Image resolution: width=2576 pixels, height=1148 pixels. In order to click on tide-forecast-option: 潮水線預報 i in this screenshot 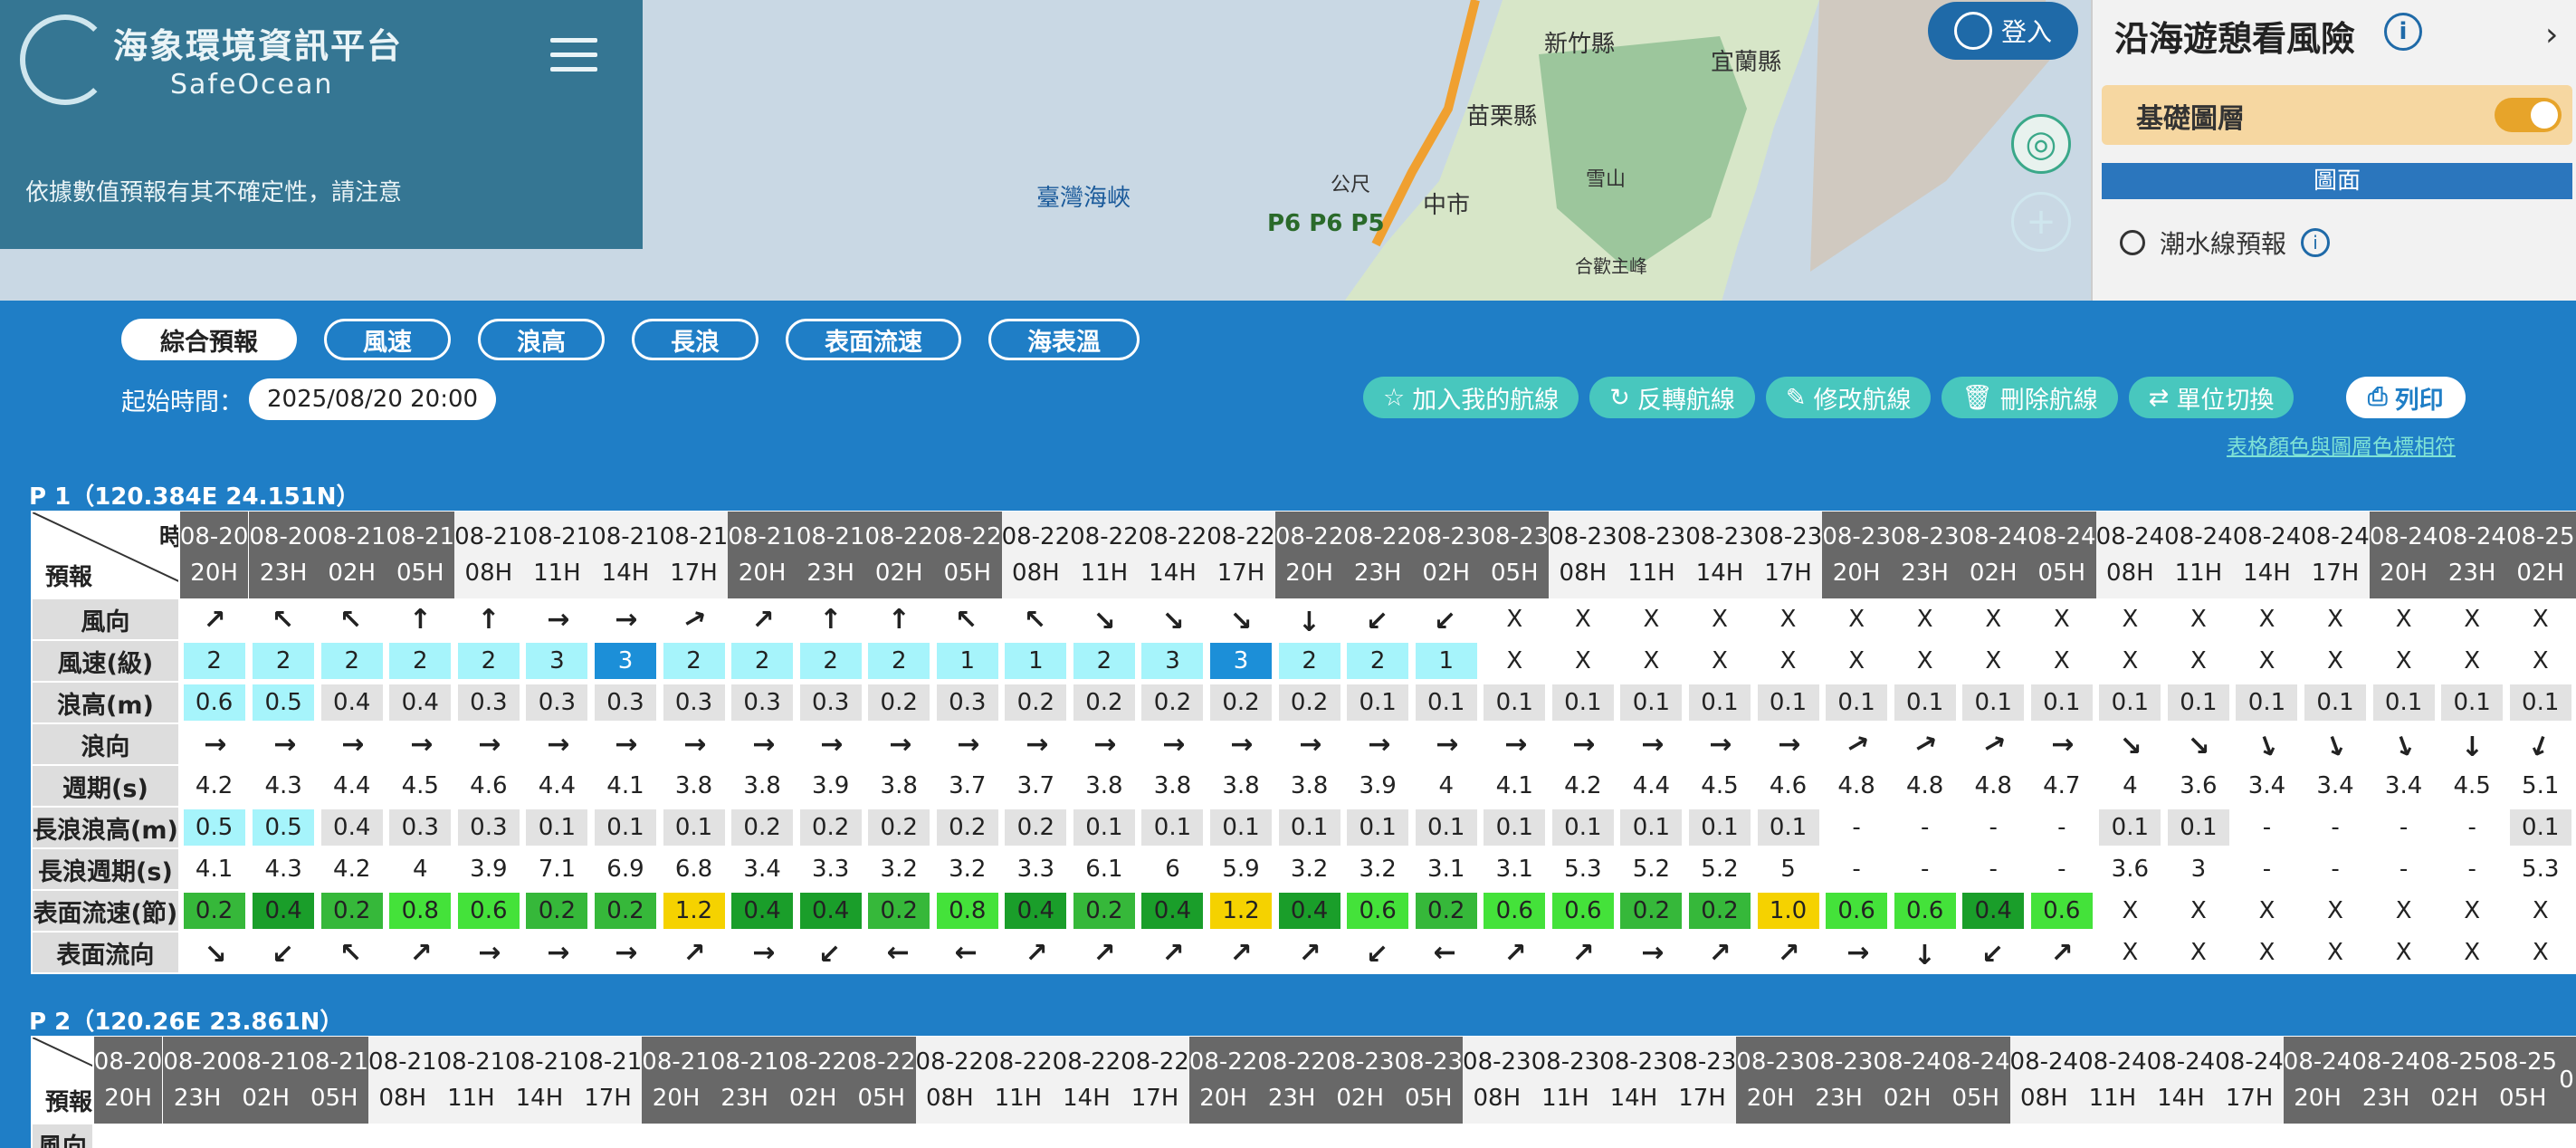, I will do `click(2226, 243)`.